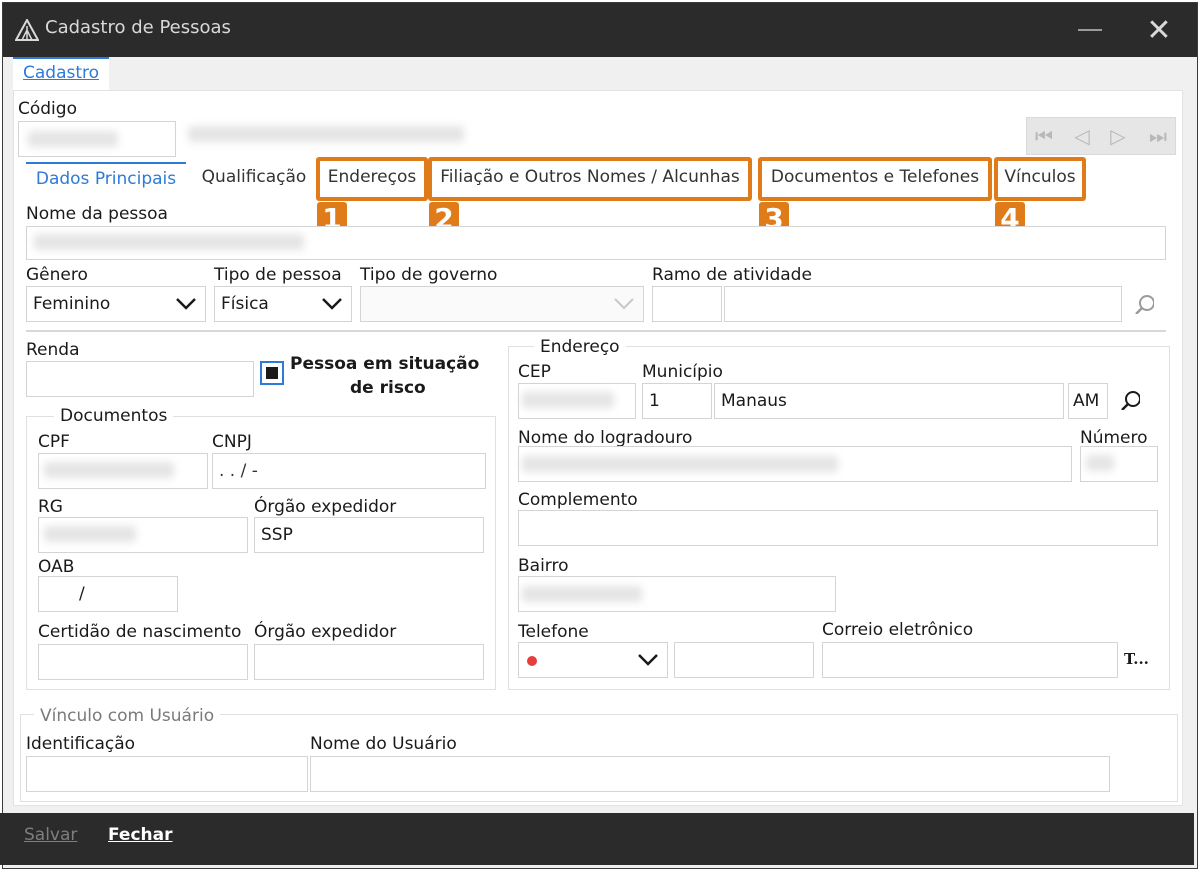  What do you see at coordinates (245, 304) in the screenshot?
I see `tipo-pessoa-value: Física` at bounding box center [245, 304].